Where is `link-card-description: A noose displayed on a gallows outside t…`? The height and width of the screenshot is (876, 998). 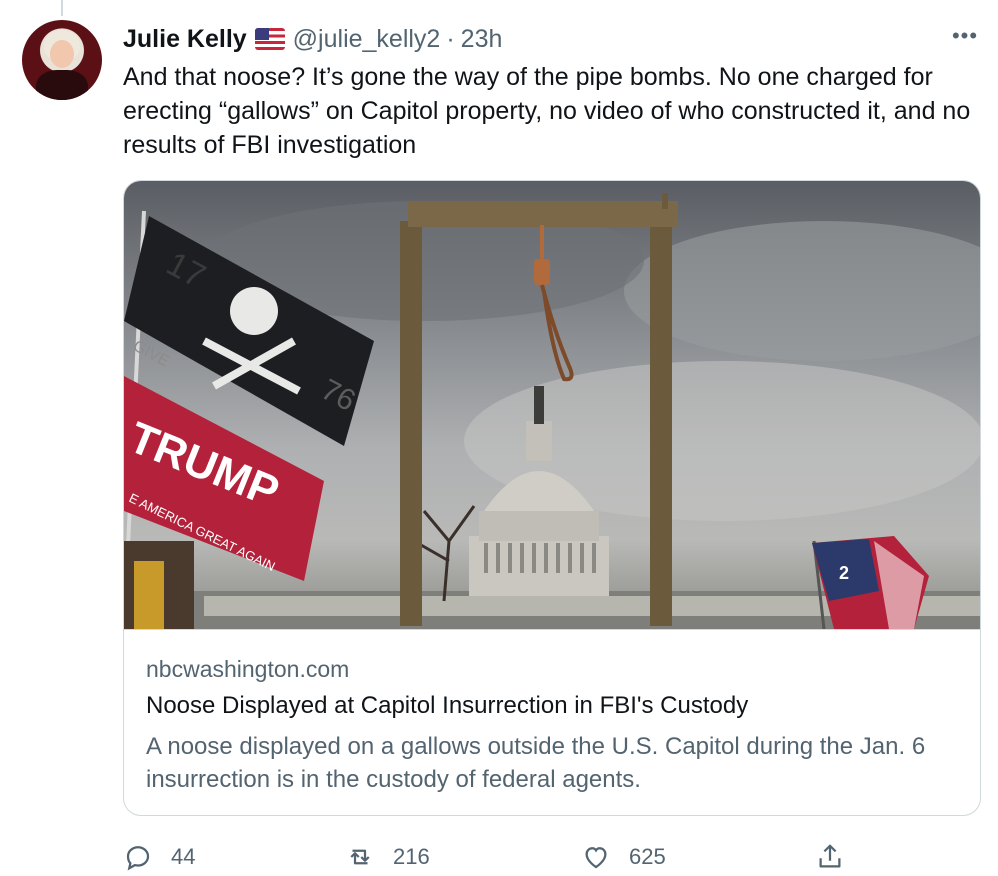 link-card-description: A noose displayed on a gallows outside t… is located at coordinates (536, 763).